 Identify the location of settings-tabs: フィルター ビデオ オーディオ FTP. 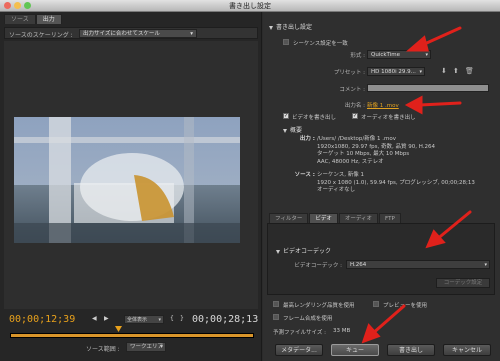
(335, 218).